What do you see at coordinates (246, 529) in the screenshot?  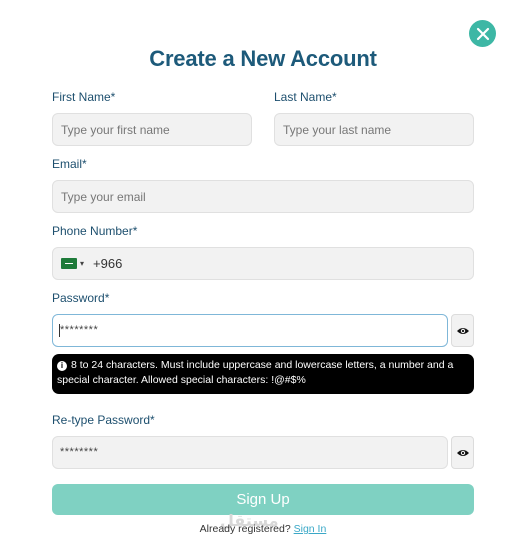 I see `already-registered-text: Already registered?` at bounding box center [246, 529].